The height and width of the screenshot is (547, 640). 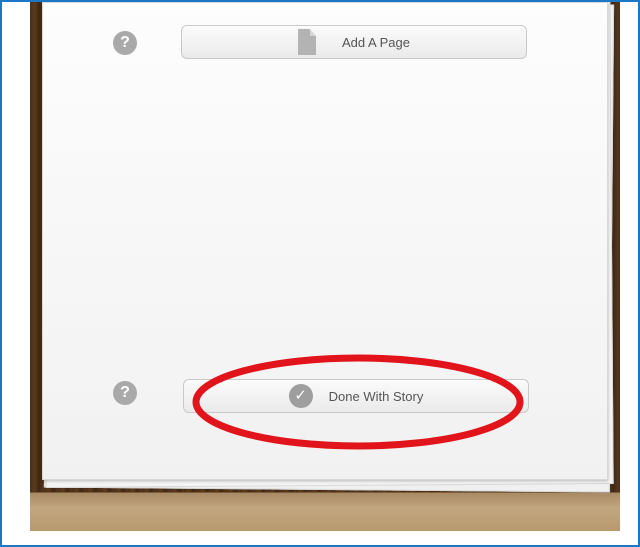 What do you see at coordinates (300, 396) in the screenshot?
I see `checkmark-icon: ✓` at bounding box center [300, 396].